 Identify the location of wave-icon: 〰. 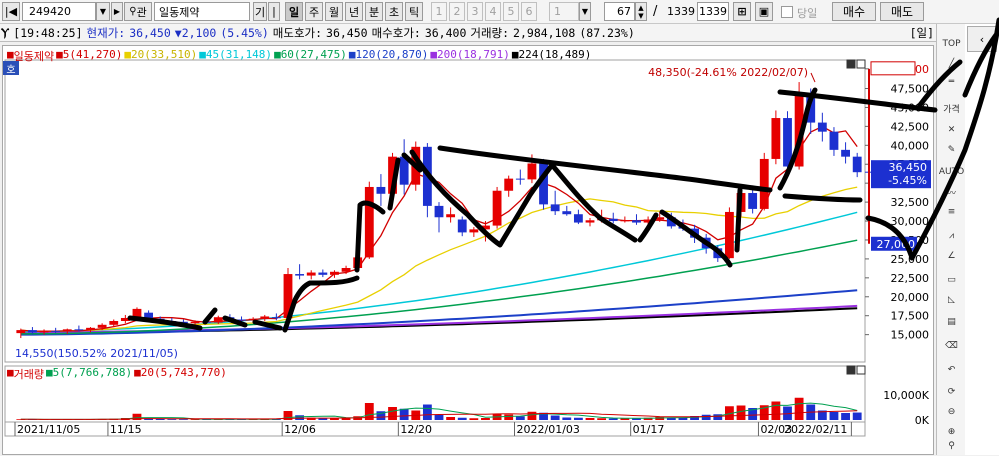
(951, 192).